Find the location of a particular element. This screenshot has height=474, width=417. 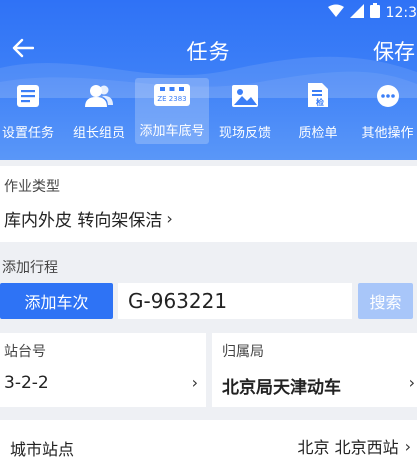

arrow-left-icon is located at coordinates (23, 50).